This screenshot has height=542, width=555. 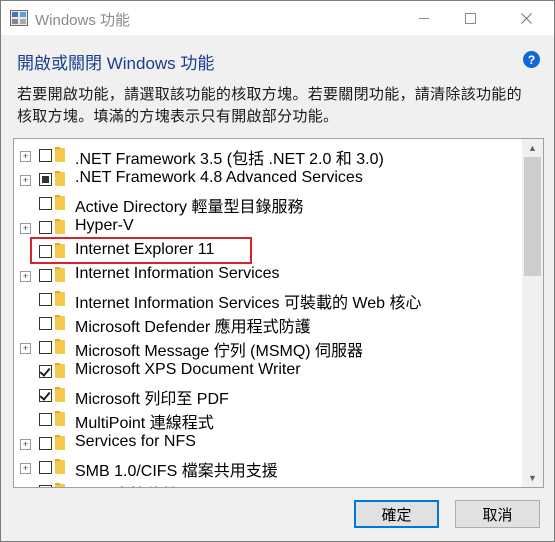 What do you see at coordinates (116, 63) in the screenshot?
I see `page-title: 開啟或關閉 Windows 功能` at bounding box center [116, 63].